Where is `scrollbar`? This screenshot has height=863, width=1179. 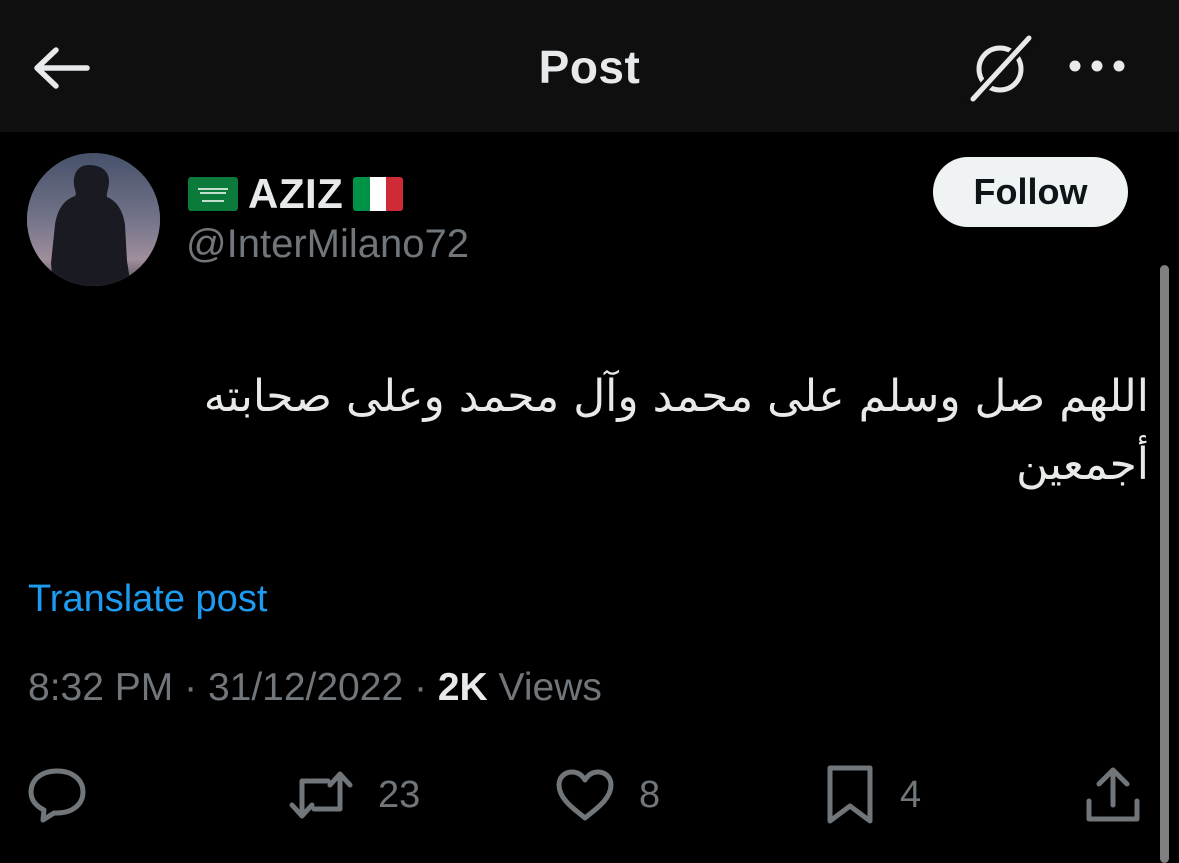 scrollbar is located at coordinates (1164, 564).